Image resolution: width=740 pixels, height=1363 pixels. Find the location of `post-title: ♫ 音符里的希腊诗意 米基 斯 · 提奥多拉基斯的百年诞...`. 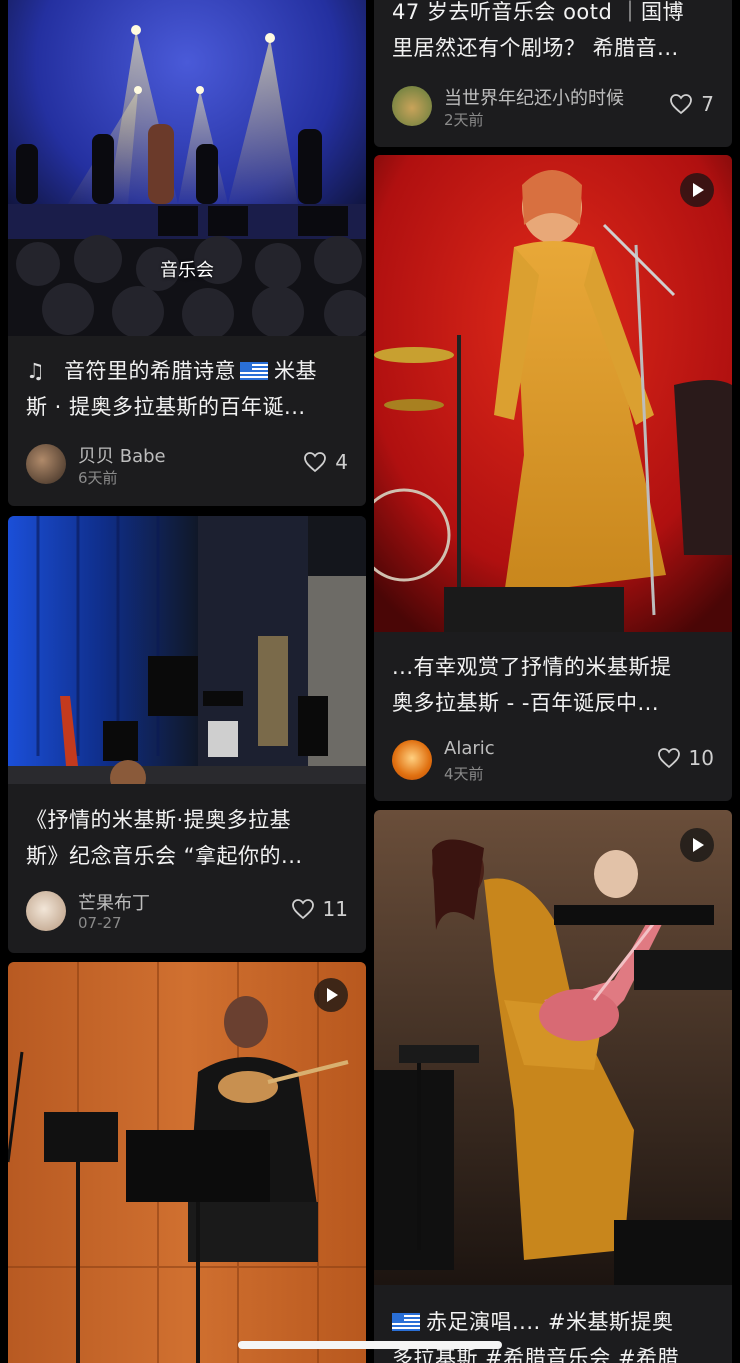

post-title: ♫ 音符里的希腊诗意 米基 斯 · 提奥多拉基斯的百年诞... is located at coordinates (189, 389).